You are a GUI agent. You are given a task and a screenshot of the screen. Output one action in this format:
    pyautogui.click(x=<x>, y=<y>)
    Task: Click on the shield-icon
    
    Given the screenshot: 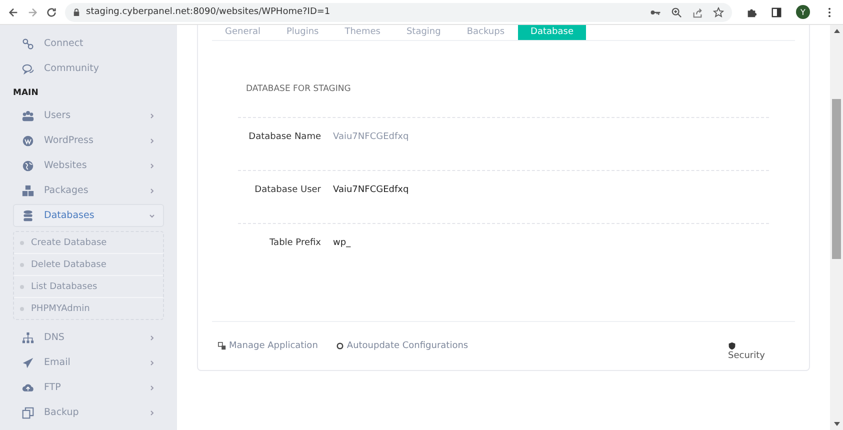 What is the action you would take?
    pyautogui.click(x=732, y=346)
    